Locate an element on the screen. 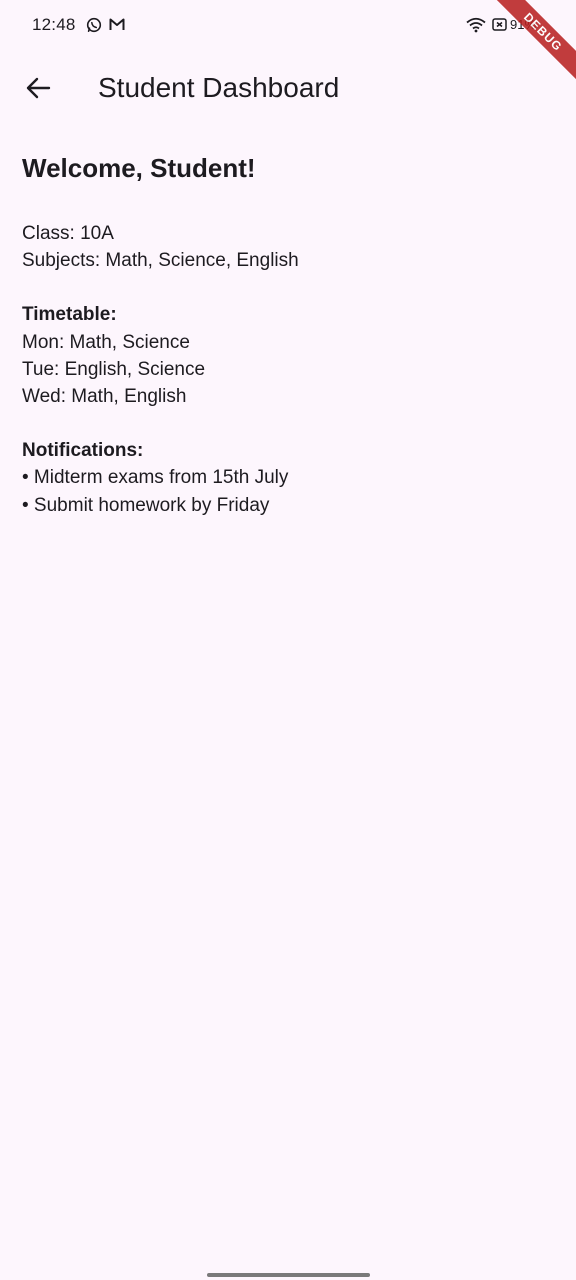 The height and width of the screenshot is (1280, 576). timetable-row: Wed: Math, English is located at coordinates (104, 397).